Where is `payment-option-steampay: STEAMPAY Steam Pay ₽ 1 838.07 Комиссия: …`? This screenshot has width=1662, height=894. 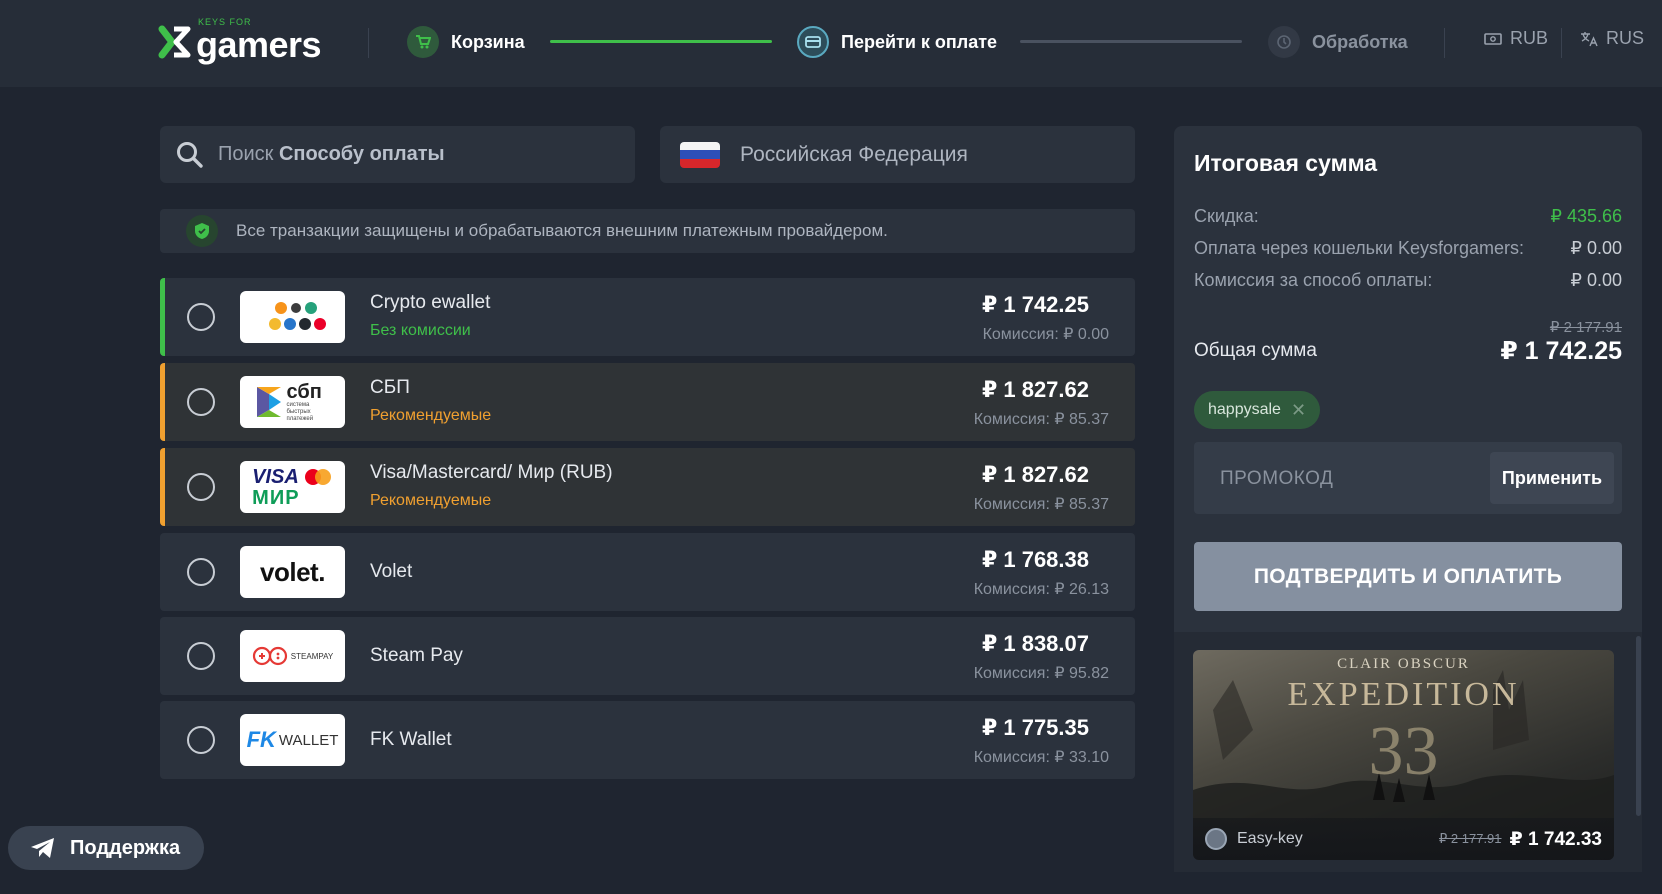 payment-option-steampay: STEAMPAY Steam Pay ₽ 1 838.07 Комиссия: … is located at coordinates (647, 656).